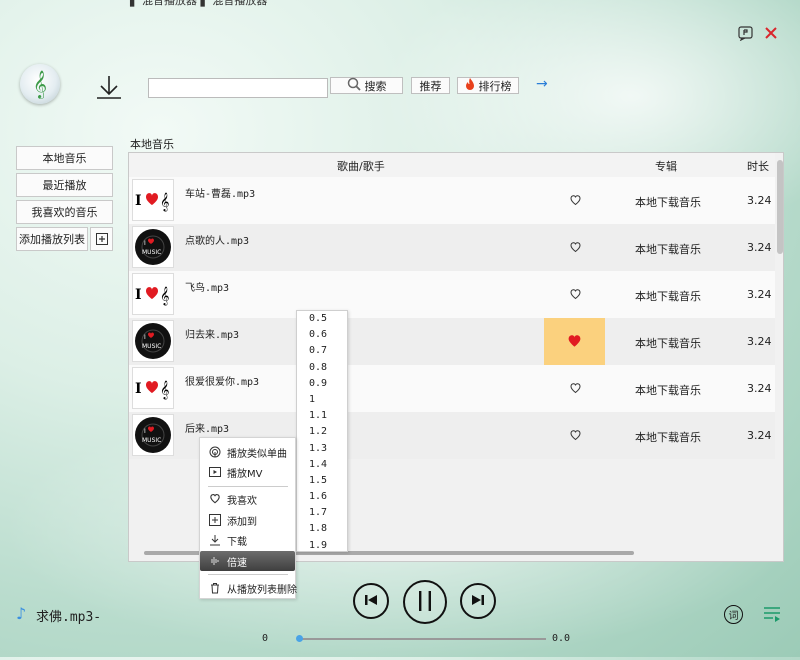  Describe the element at coordinates (52, 239) in the screenshot. I see `add-playlist-button: 添加播放列表` at that location.